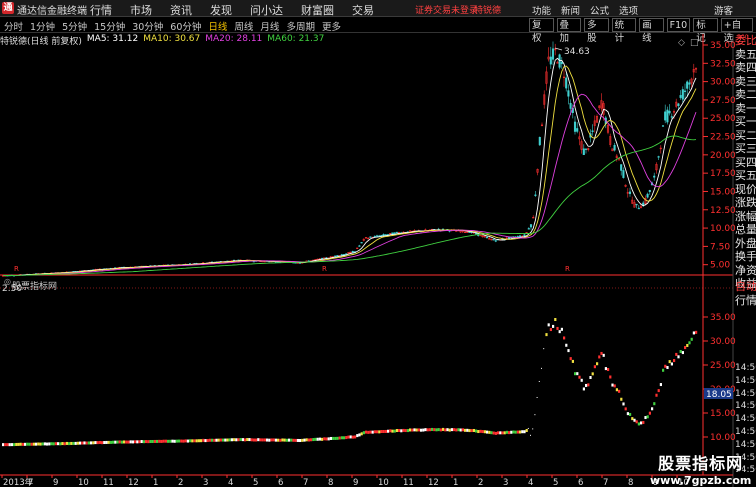 The width and height of the screenshot is (756, 487). I want to click on indicator-tick-label: 15.00, so click(723, 414).